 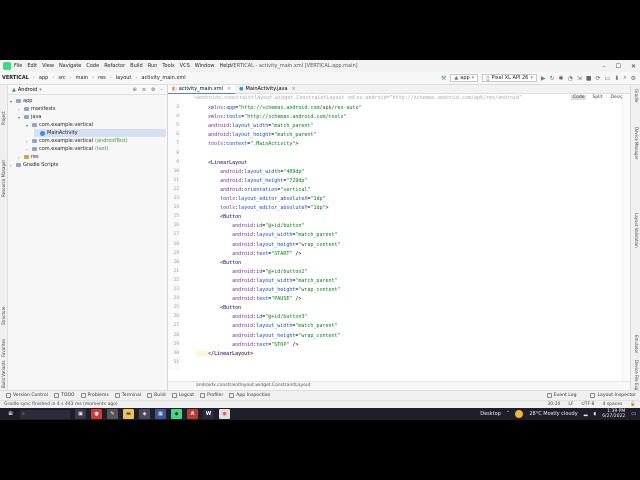 I want to click on tree-item-mainactivity: MainActivity, so click(x=100, y=133).